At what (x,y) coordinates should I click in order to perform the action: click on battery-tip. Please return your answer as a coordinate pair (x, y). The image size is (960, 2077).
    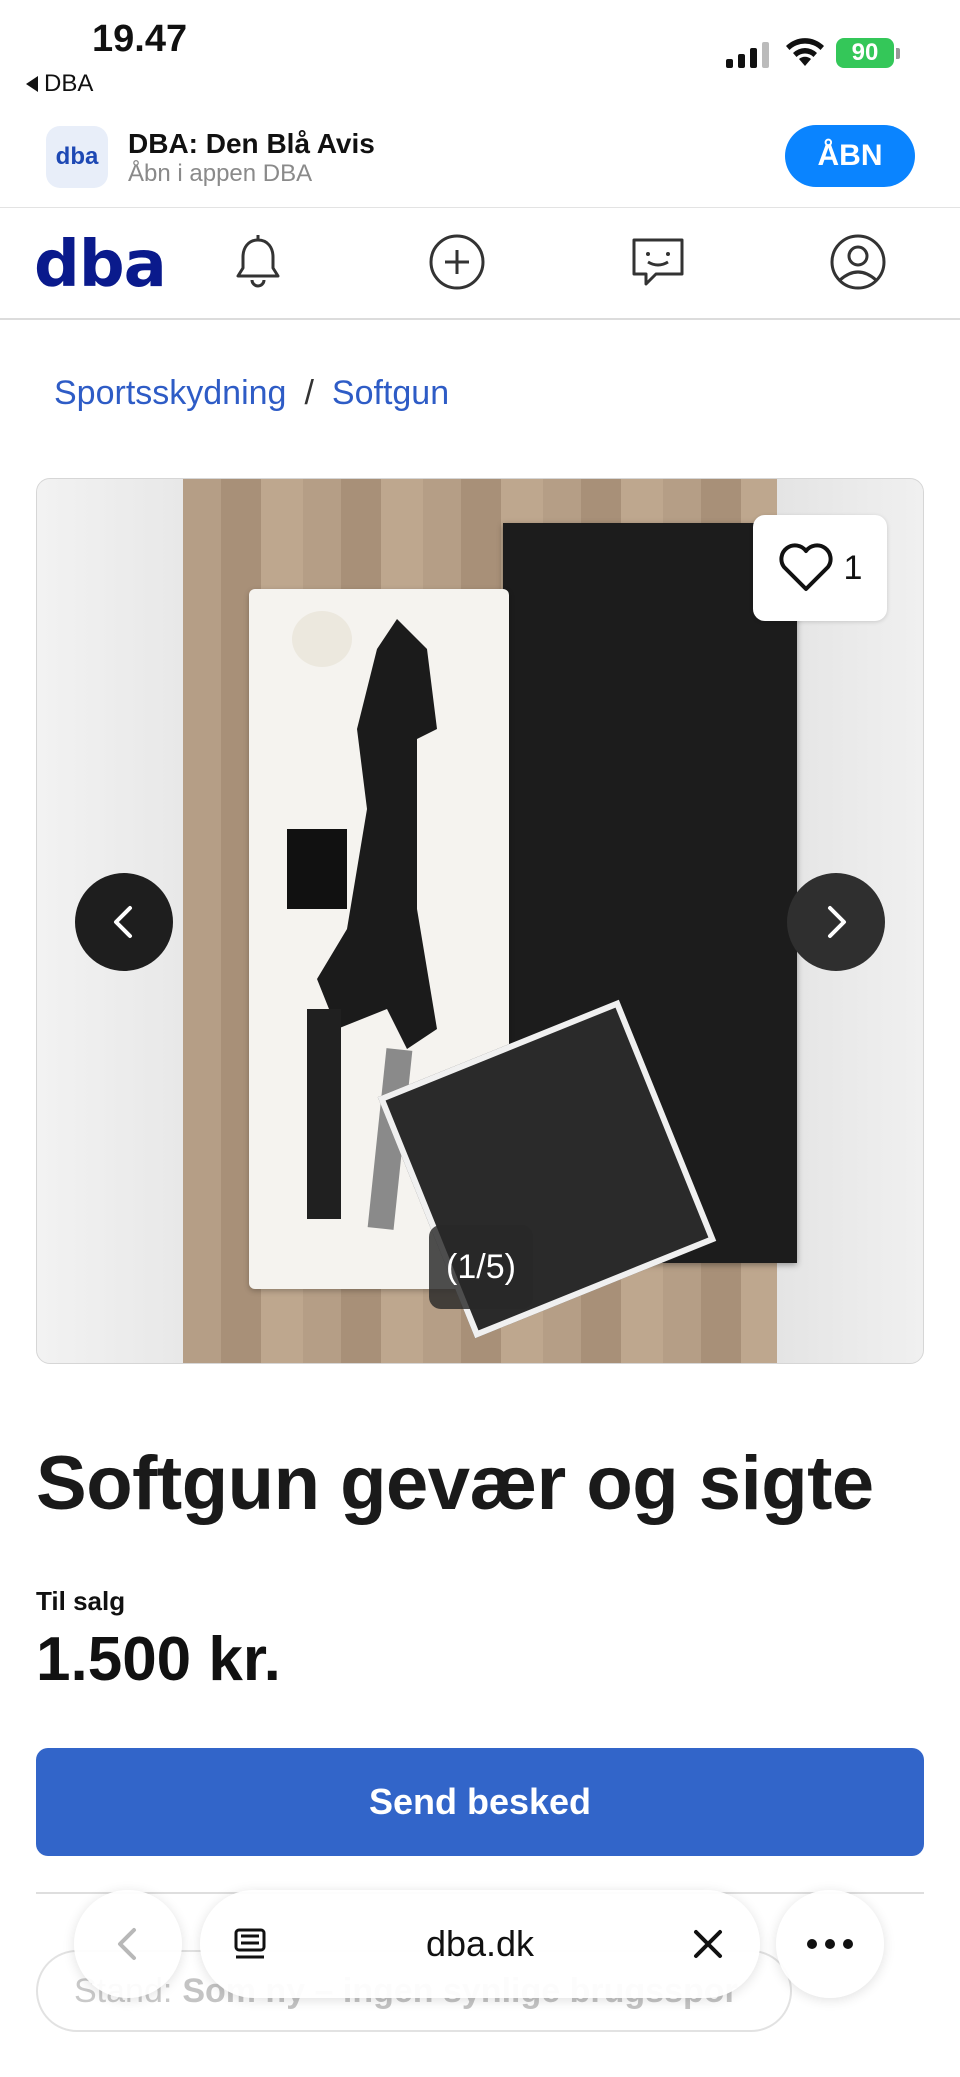
    Looking at the image, I should click on (898, 53).